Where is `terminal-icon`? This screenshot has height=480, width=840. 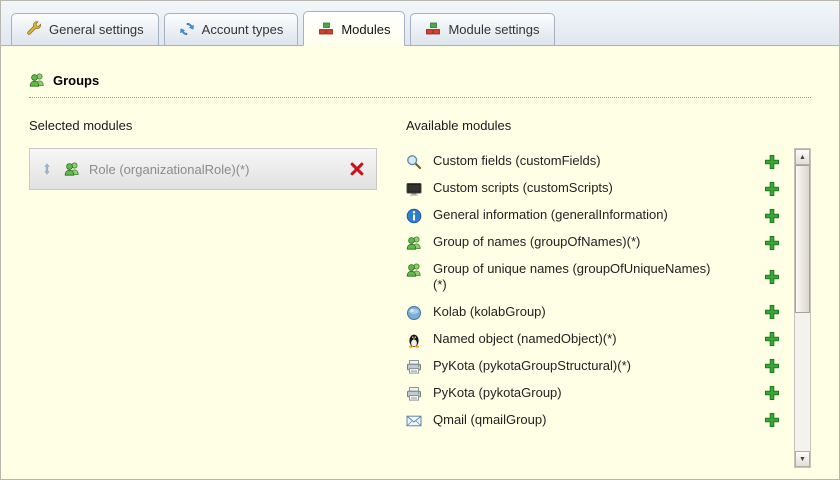
terminal-icon is located at coordinates (414, 189).